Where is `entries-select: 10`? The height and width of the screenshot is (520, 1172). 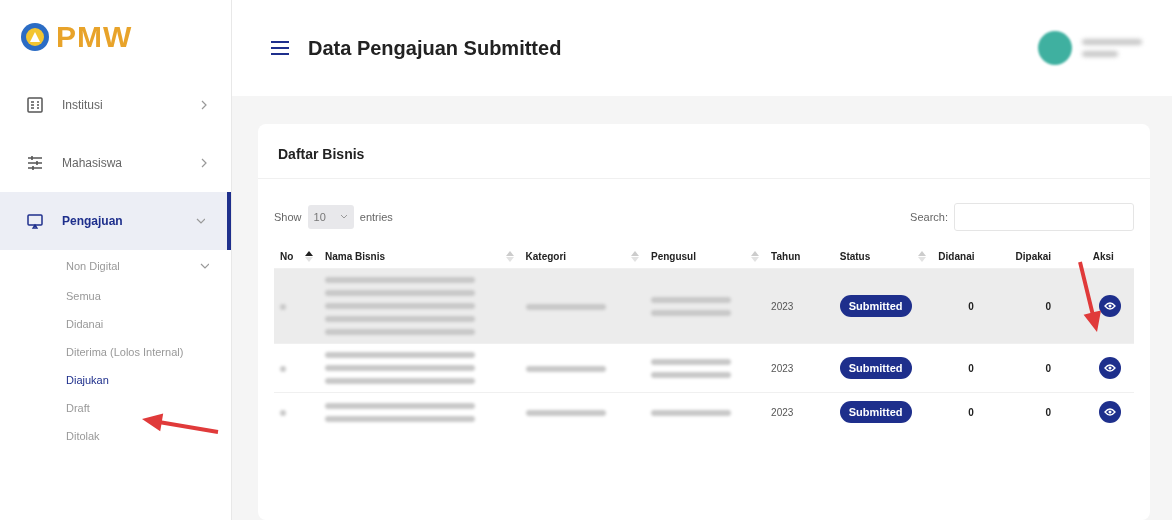 entries-select: 10 is located at coordinates (330, 217).